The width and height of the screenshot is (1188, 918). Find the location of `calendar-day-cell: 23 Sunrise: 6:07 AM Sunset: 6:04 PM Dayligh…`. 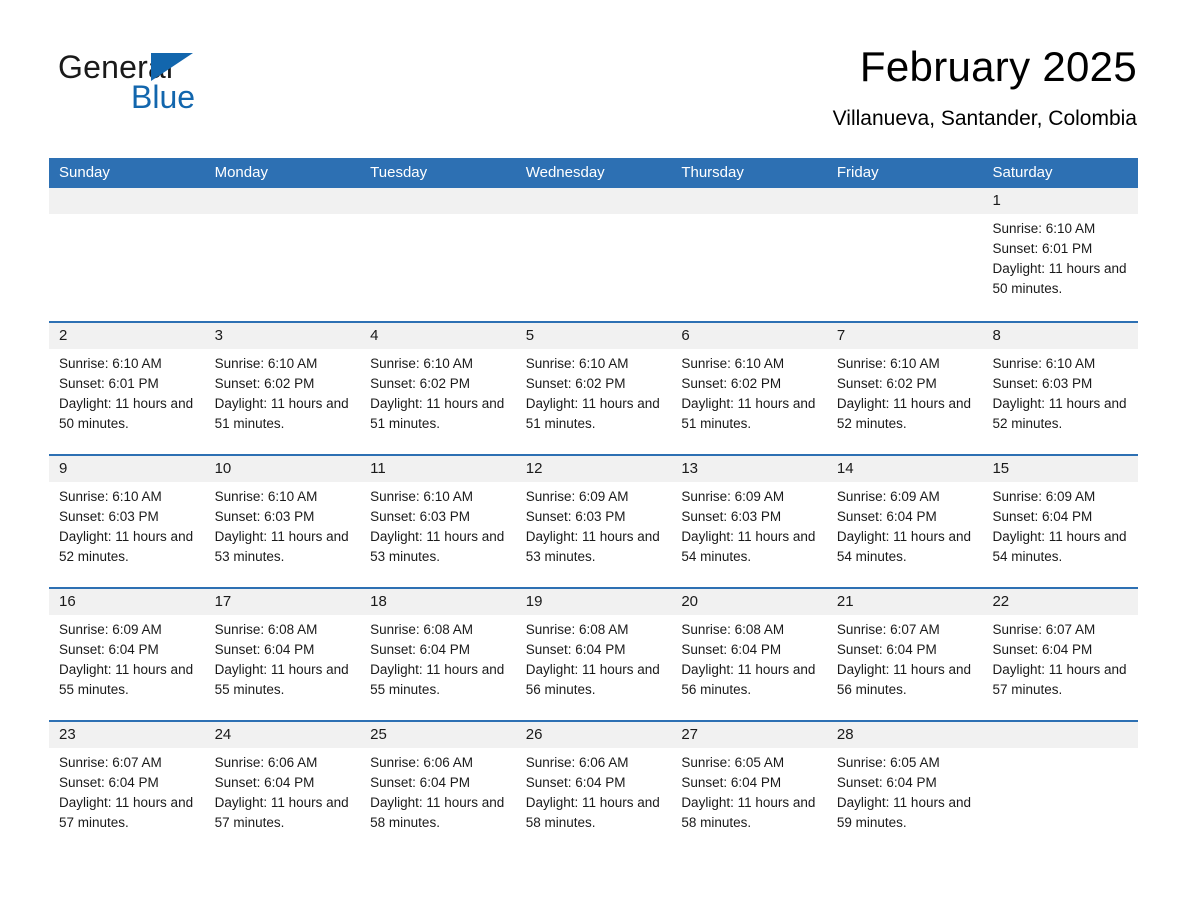

calendar-day-cell: 23 Sunrise: 6:07 AM Sunset: 6:04 PM Dayligh… is located at coordinates (127, 787).